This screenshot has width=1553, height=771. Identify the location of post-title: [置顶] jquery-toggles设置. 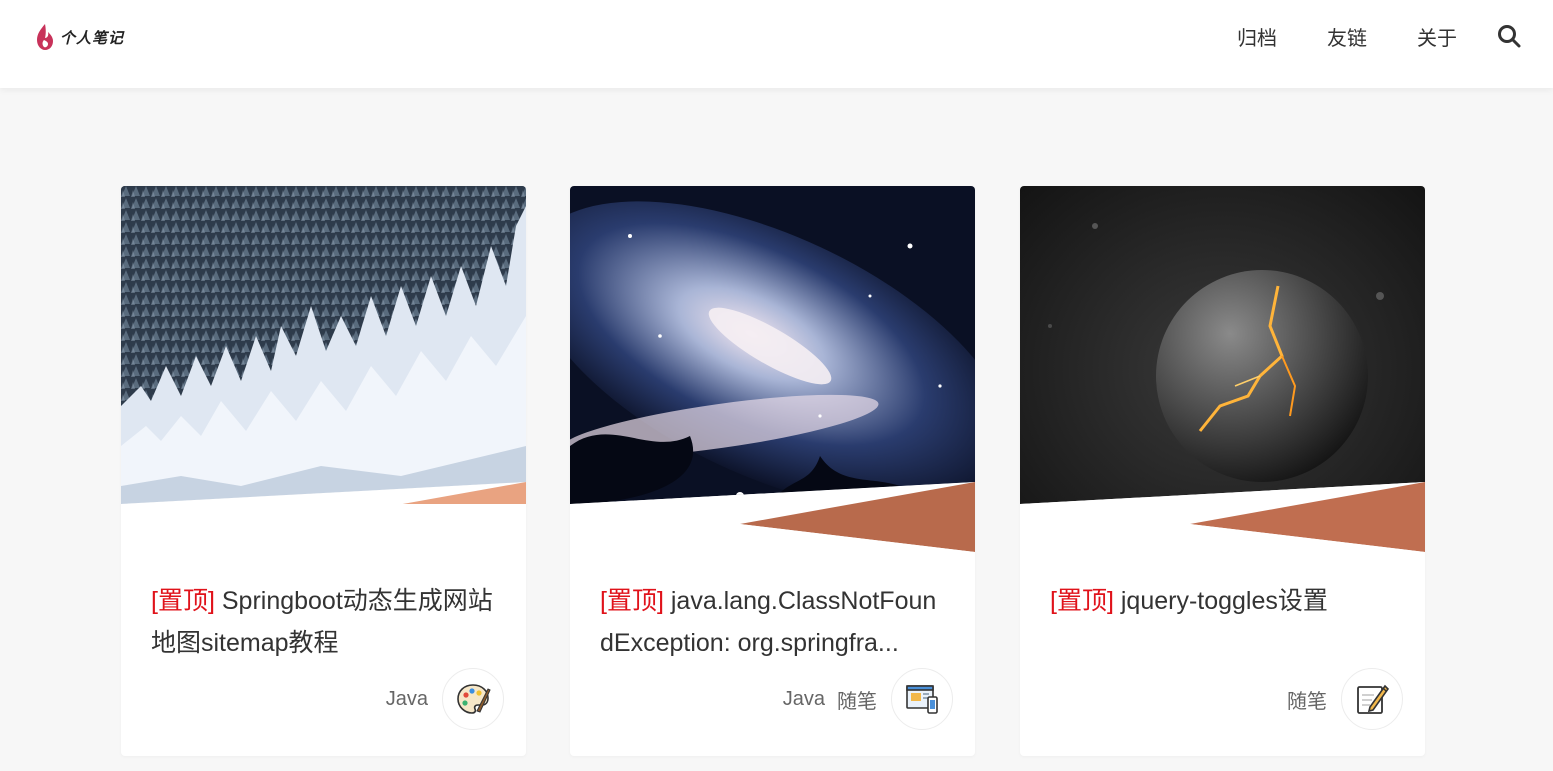
(1222, 601).